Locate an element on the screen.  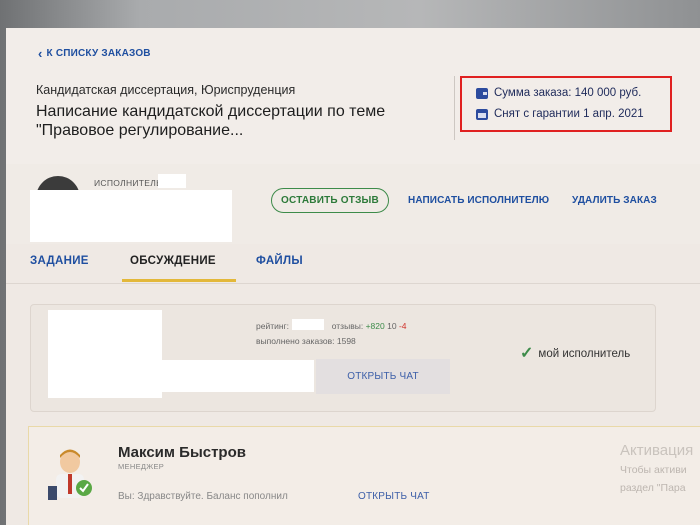
tab-files: ФАЙЛЫ is located at coordinates (279, 261).